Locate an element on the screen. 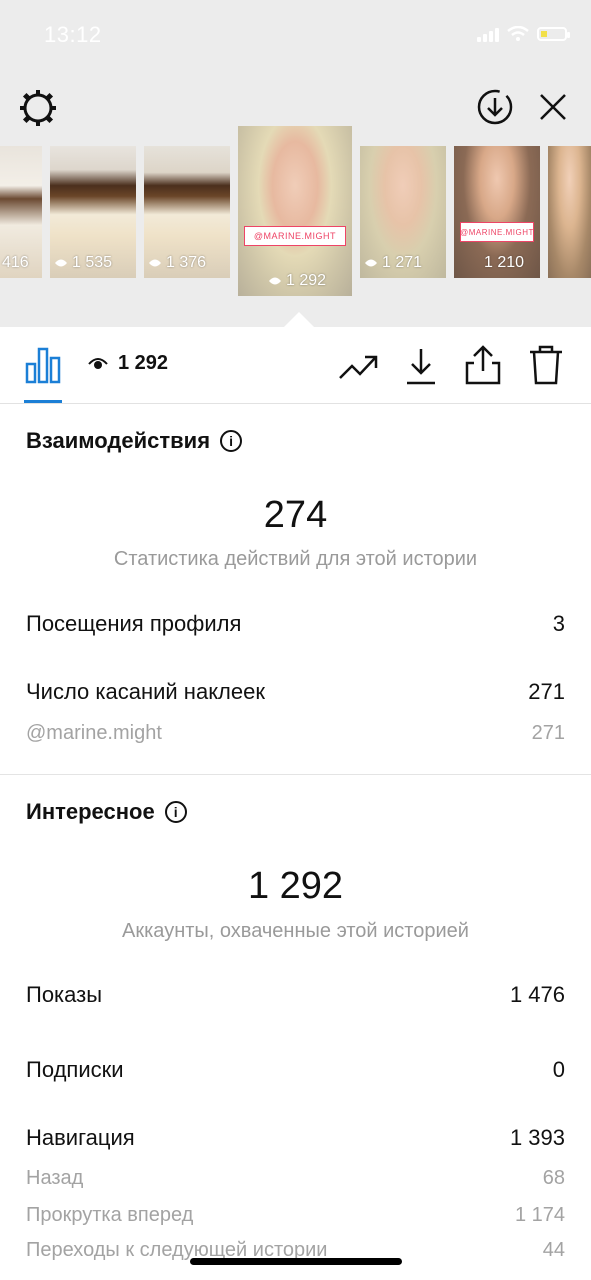  insights-bar-chart-icon is located at coordinates (43, 365).